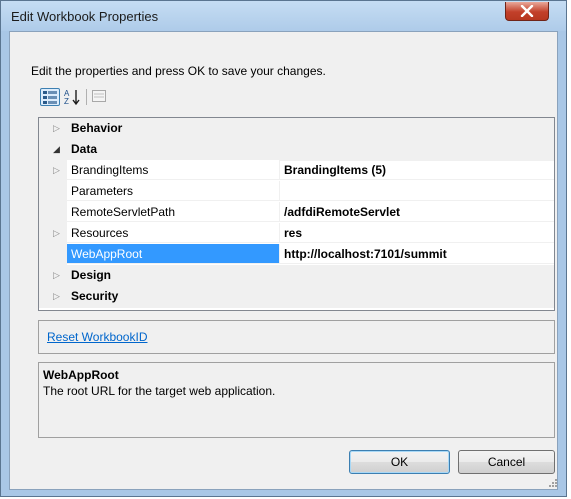 Image resolution: width=571 pixels, height=499 pixels. I want to click on categorized-view-icon, so click(50, 97).